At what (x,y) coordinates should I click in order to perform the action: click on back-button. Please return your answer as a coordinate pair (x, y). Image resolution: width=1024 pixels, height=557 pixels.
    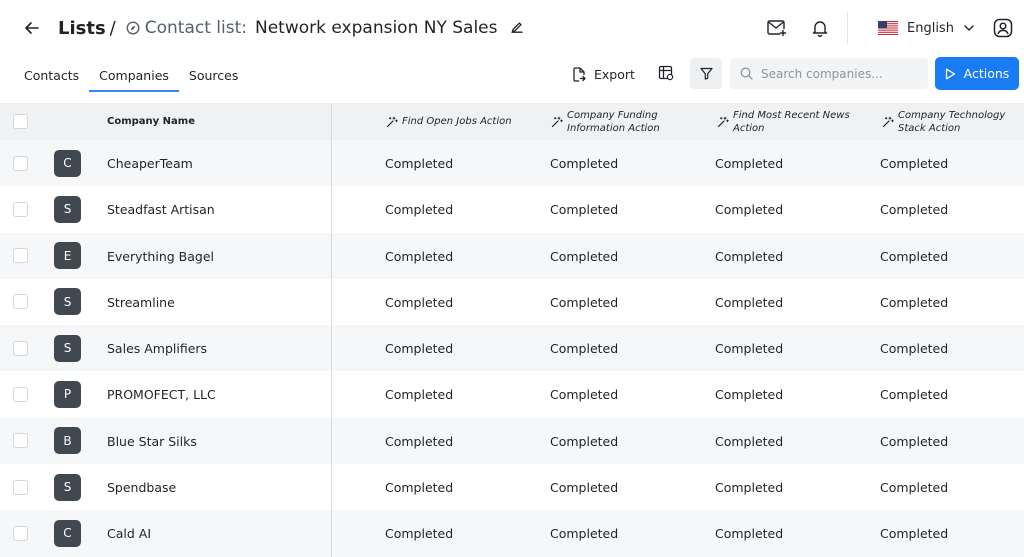
    Looking at the image, I should click on (32, 28).